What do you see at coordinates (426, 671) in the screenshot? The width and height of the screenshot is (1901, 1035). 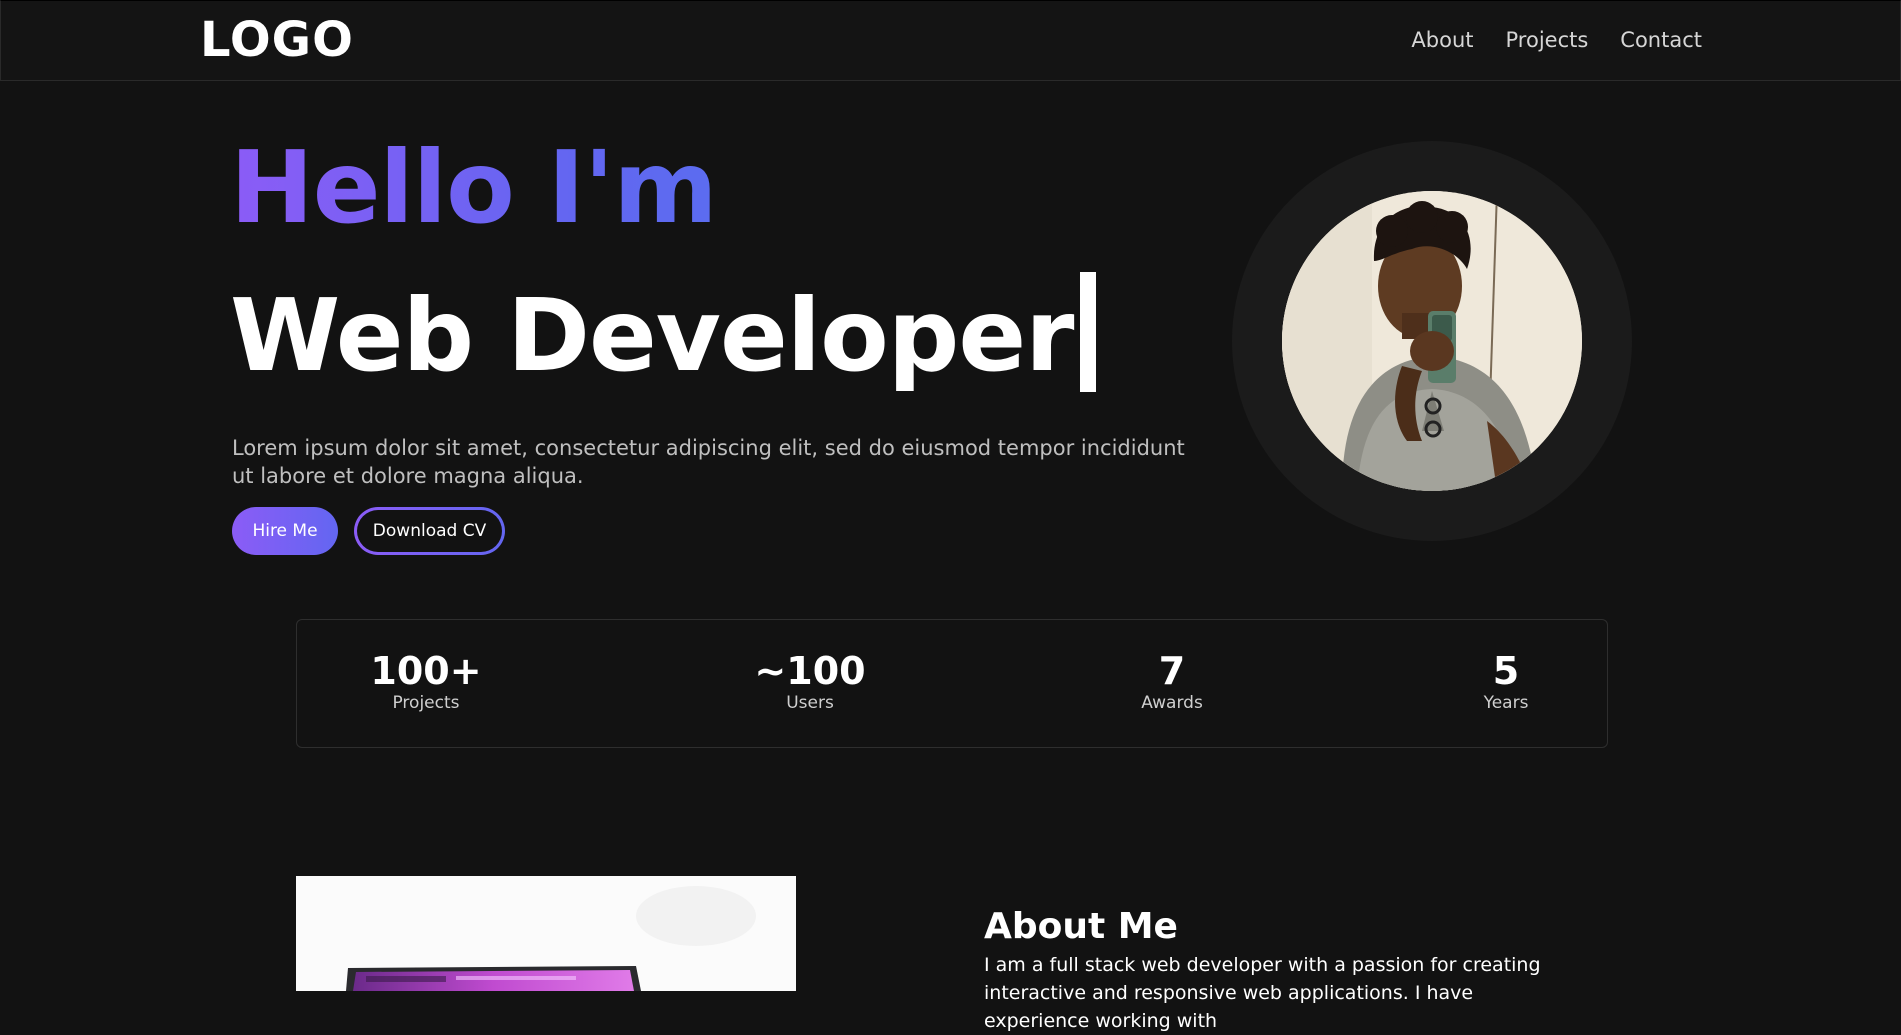 I see `stat-value: 100+` at bounding box center [426, 671].